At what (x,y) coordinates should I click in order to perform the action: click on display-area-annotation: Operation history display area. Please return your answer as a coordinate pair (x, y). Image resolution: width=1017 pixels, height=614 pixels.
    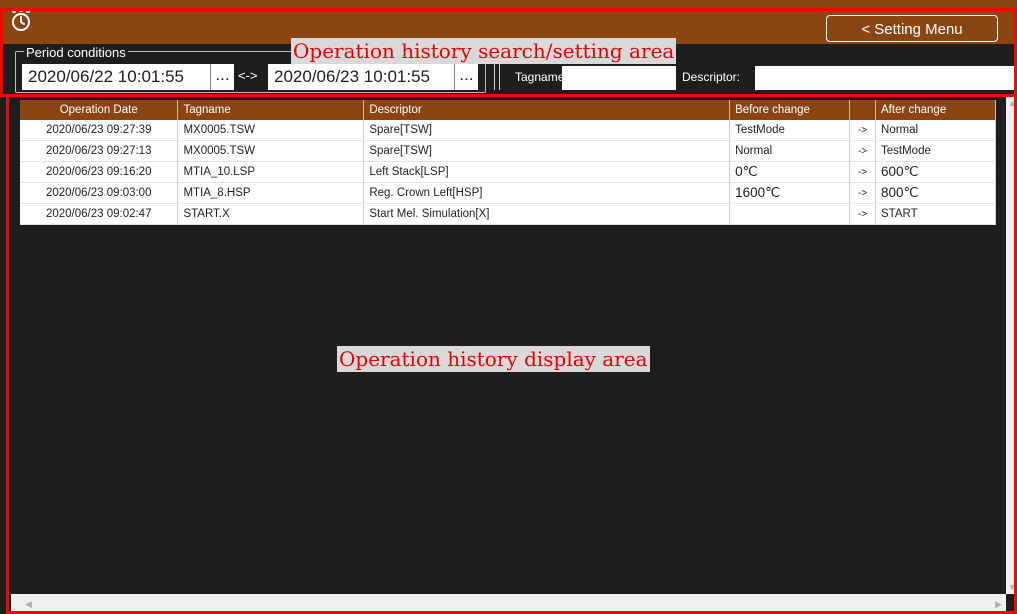
    Looking at the image, I should click on (493, 359).